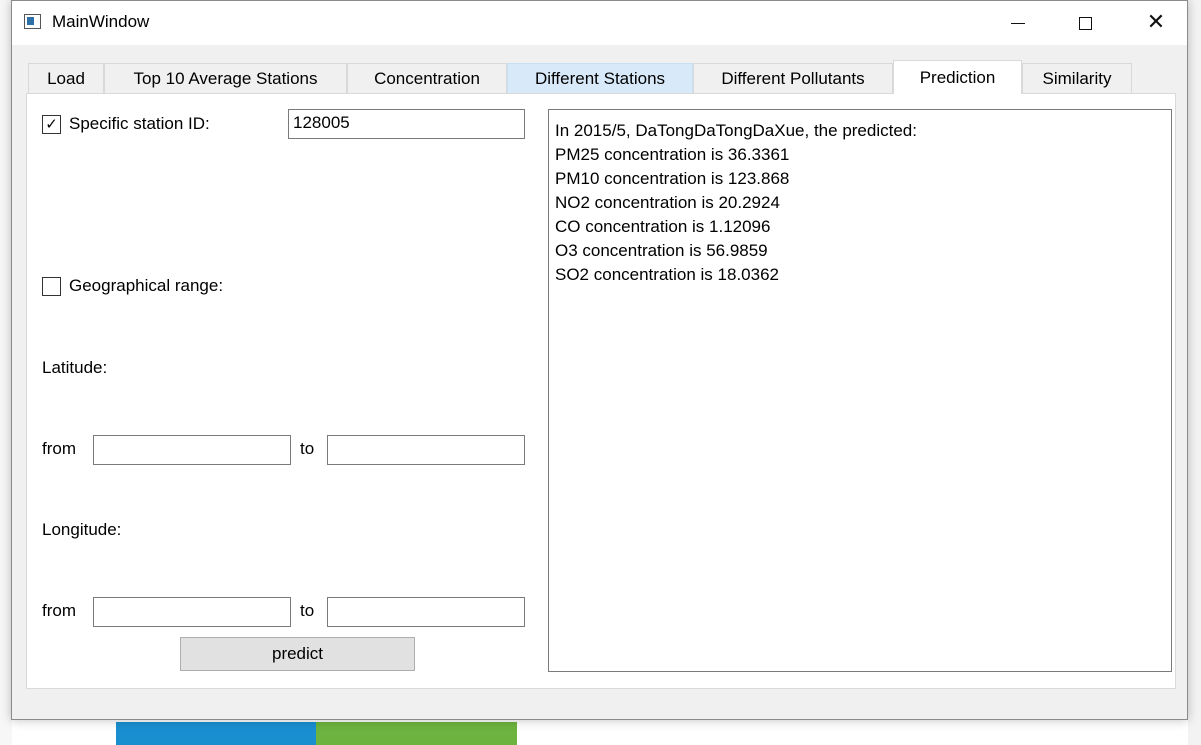 This screenshot has height=745, width=1201. I want to click on background-green-bar, so click(416, 733).